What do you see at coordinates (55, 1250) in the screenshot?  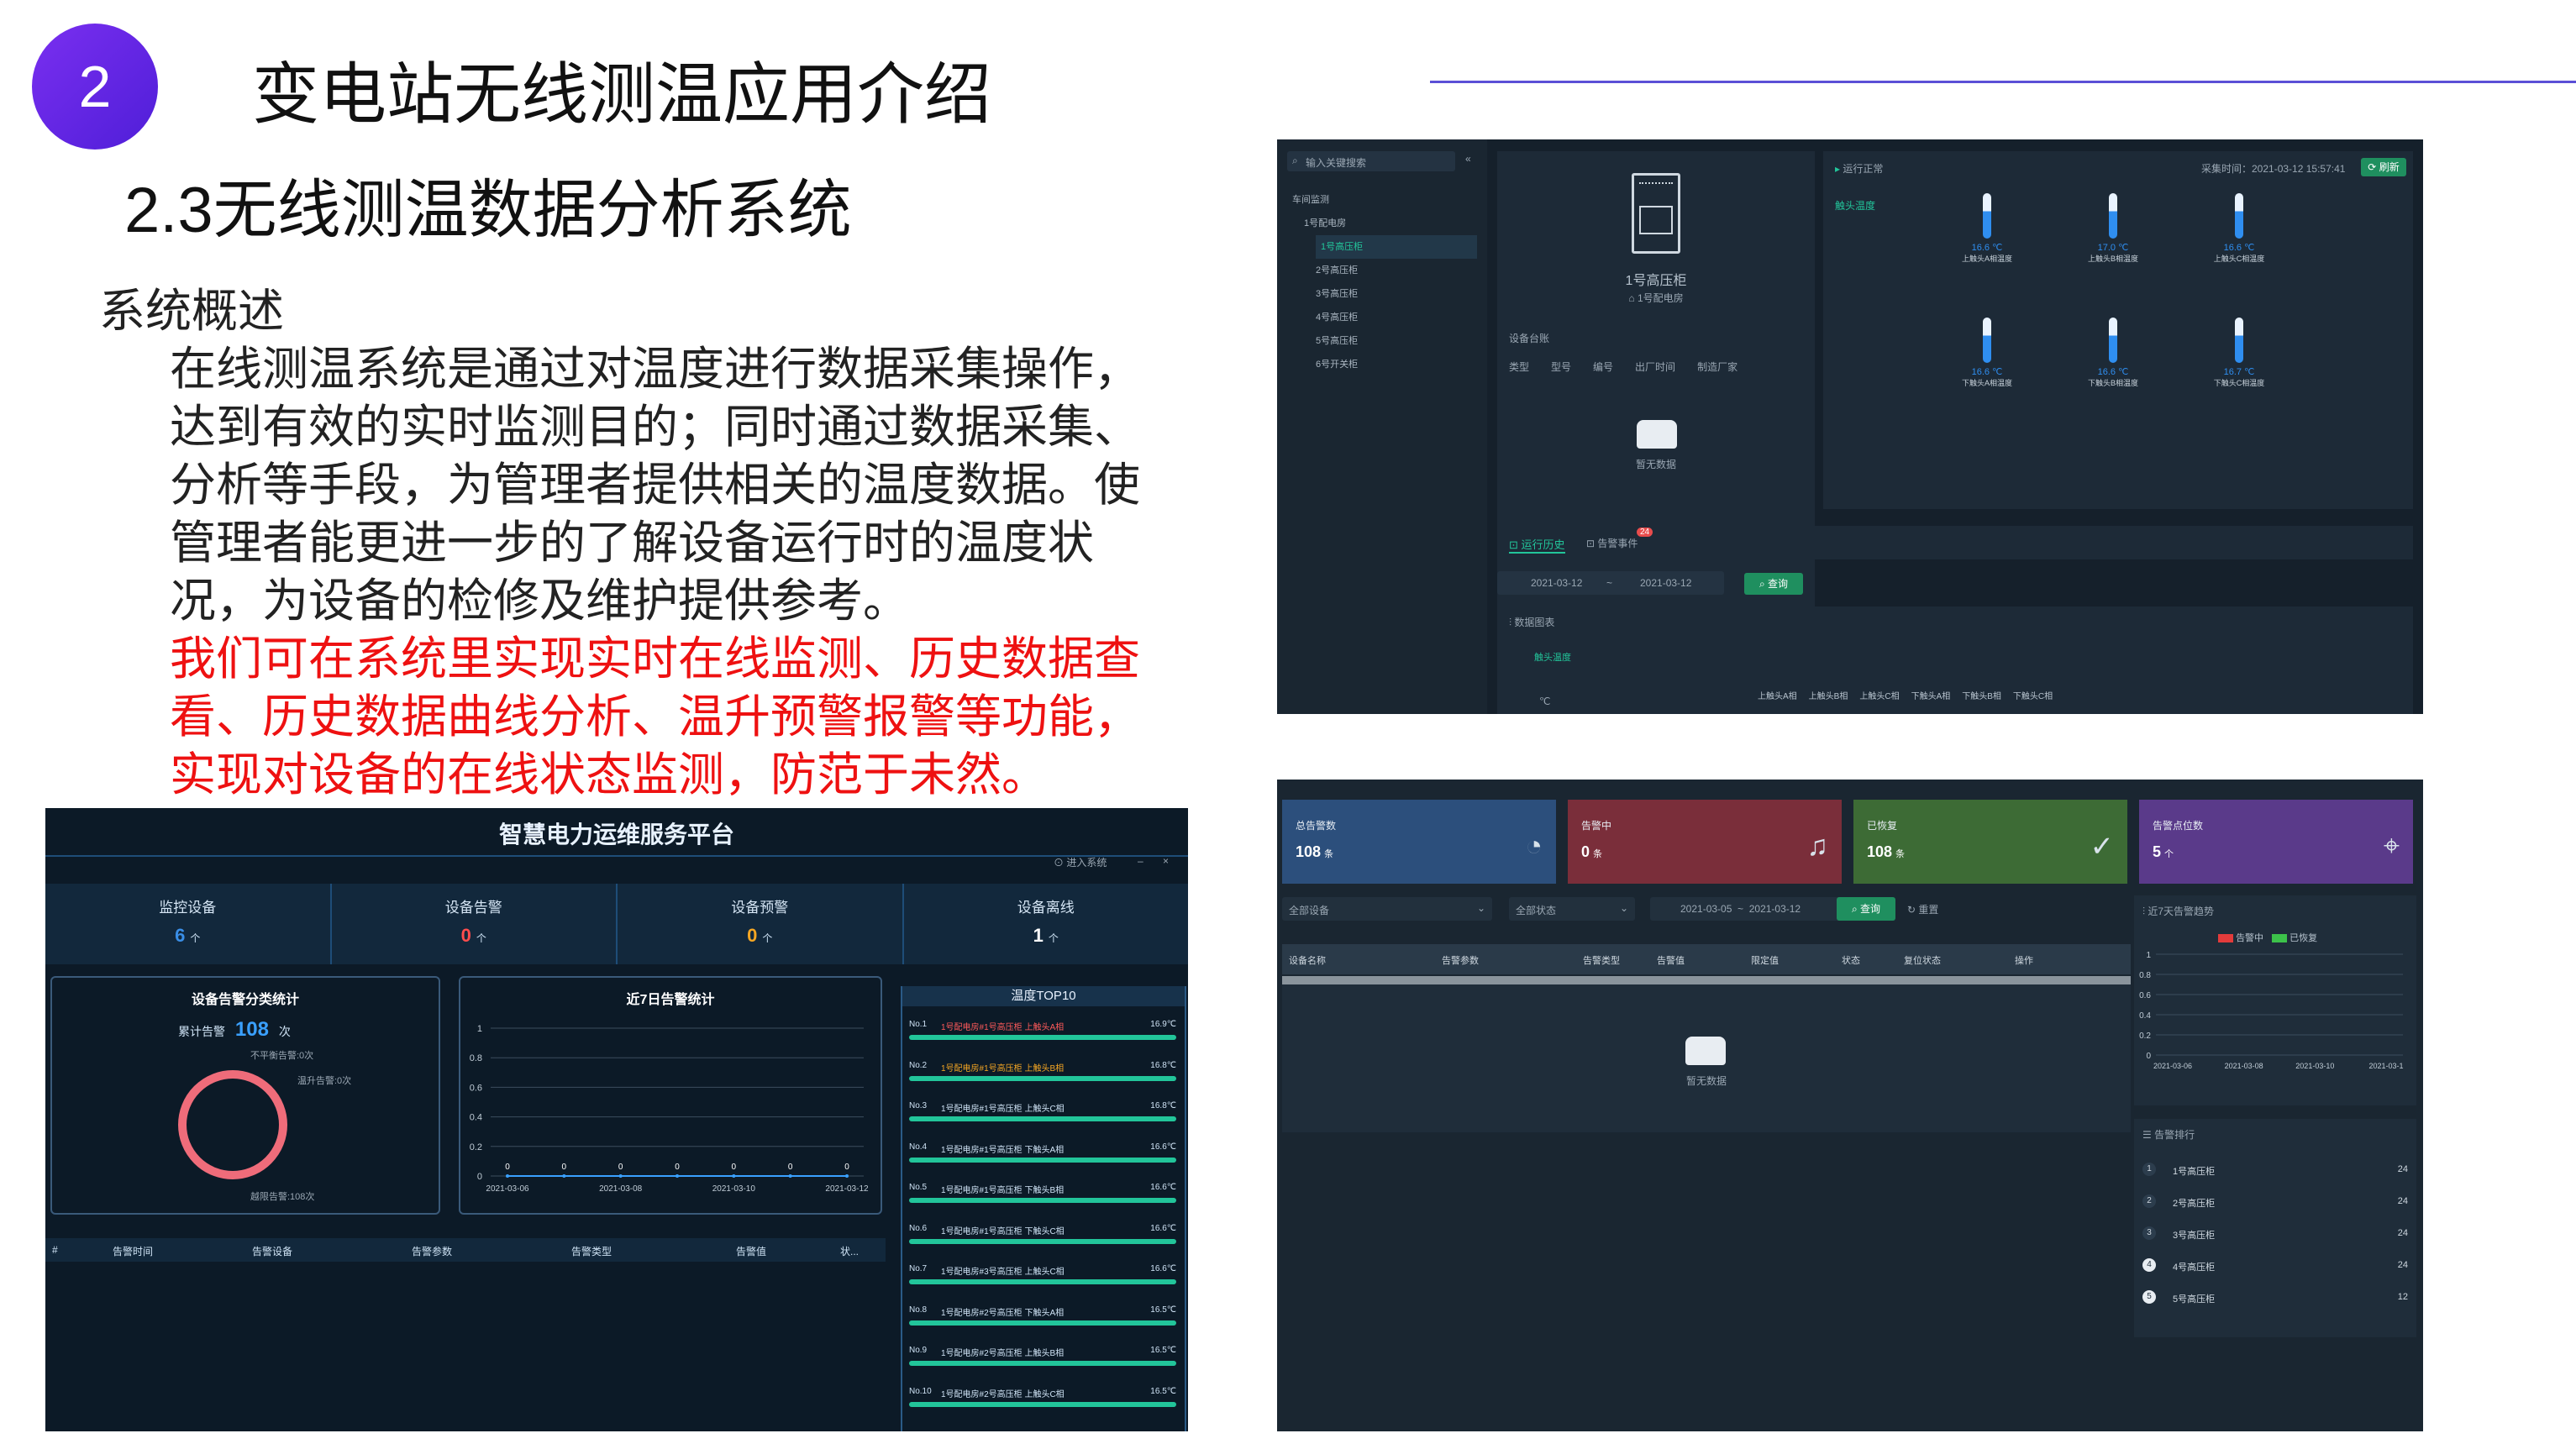 I see `table-header-cell: #` at bounding box center [55, 1250].